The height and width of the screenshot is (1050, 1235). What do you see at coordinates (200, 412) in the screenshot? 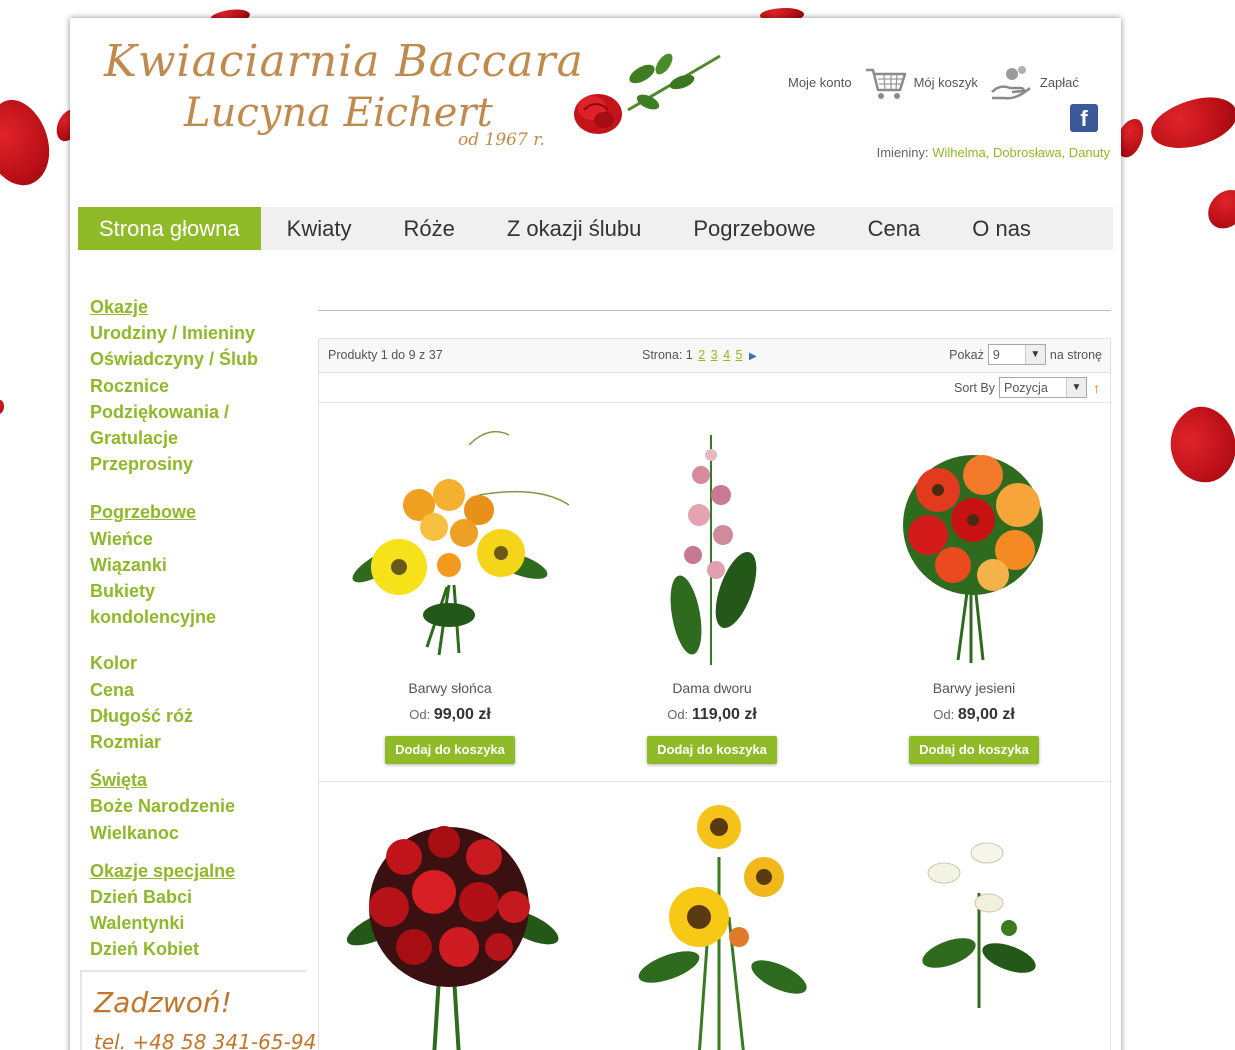
I see `sidebar-item-thanks: Podziękowania /` at bounding box center [200, 412].